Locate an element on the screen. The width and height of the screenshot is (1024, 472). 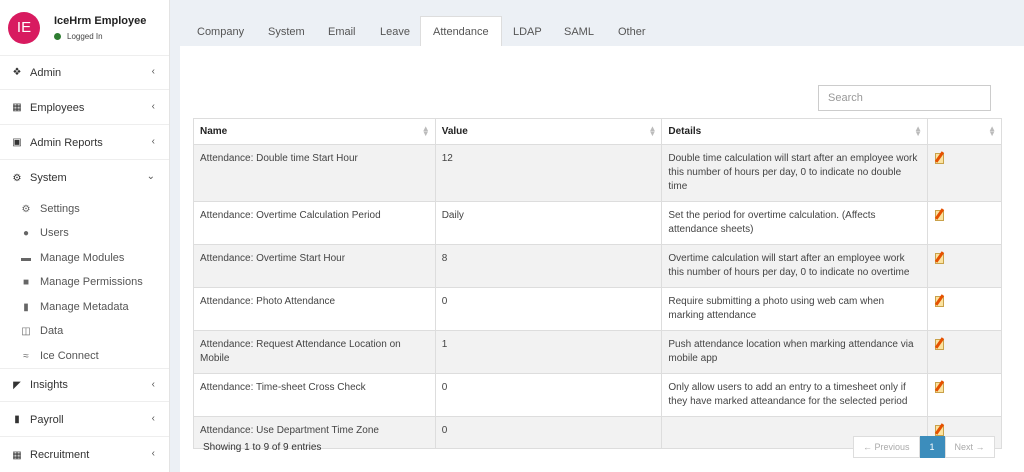
tab-other: Other is located at coordinates (632, 31).